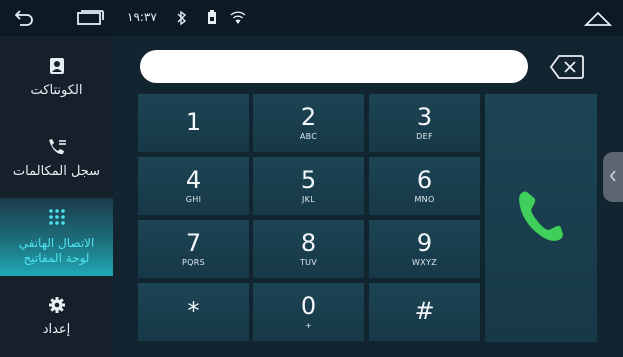 The width and height of the screenshot is (623, 357). I want to click on key-letters: GHI, so click(193, 199).